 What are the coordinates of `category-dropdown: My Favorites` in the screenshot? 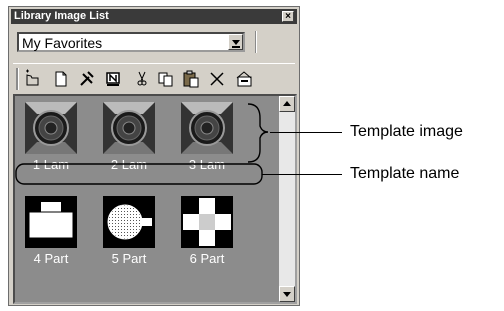 It's located at (131, 42).